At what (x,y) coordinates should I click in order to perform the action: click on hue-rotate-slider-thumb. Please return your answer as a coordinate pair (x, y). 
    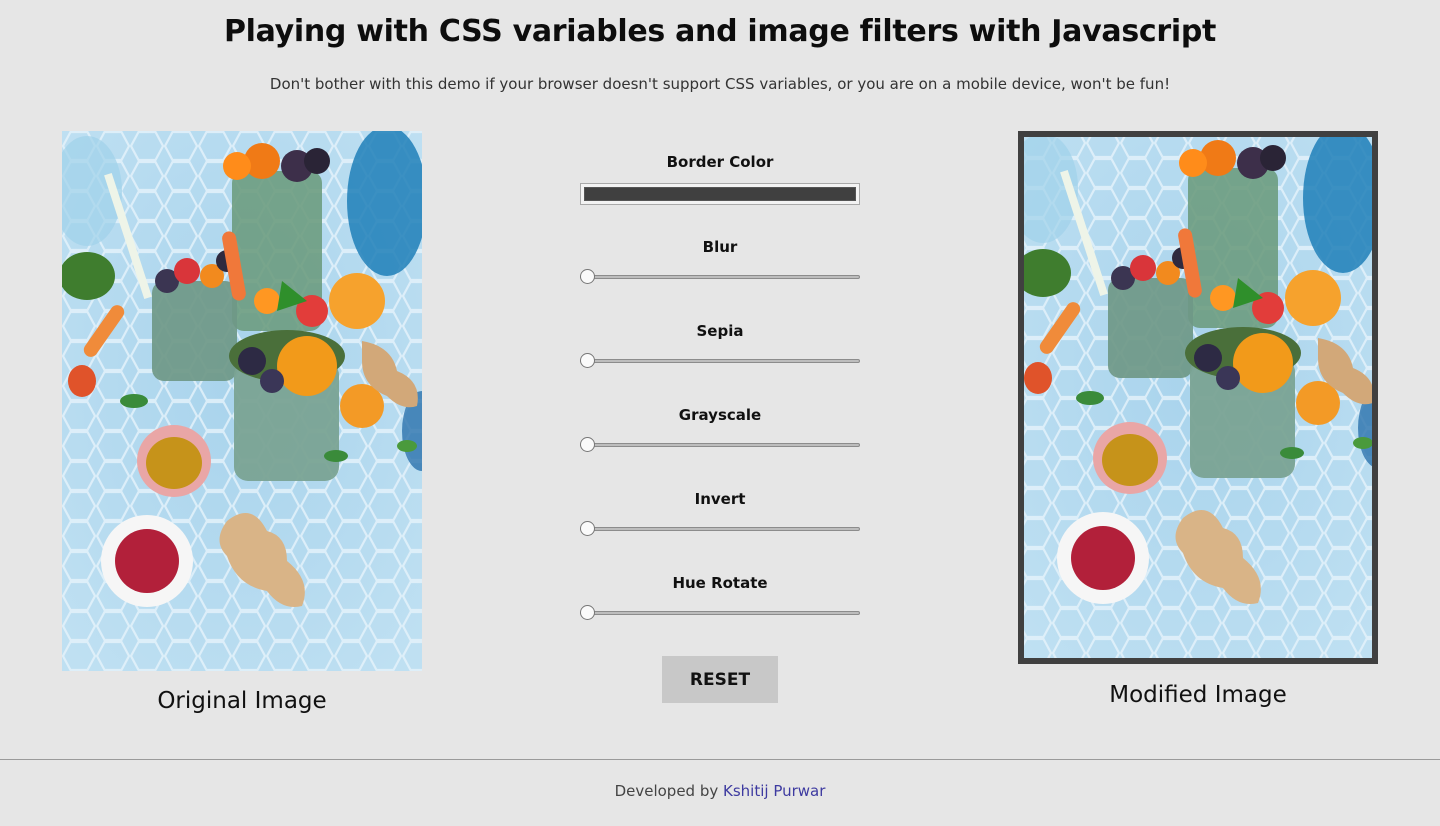
    Looking at the image, I should click on (587, 612).